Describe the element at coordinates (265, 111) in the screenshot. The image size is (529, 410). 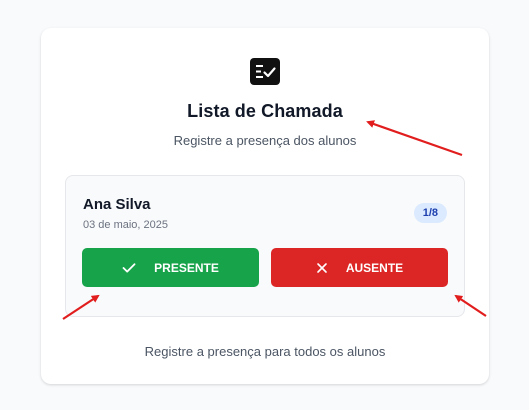
I see `page-title: Lista de Chamada` at that location.